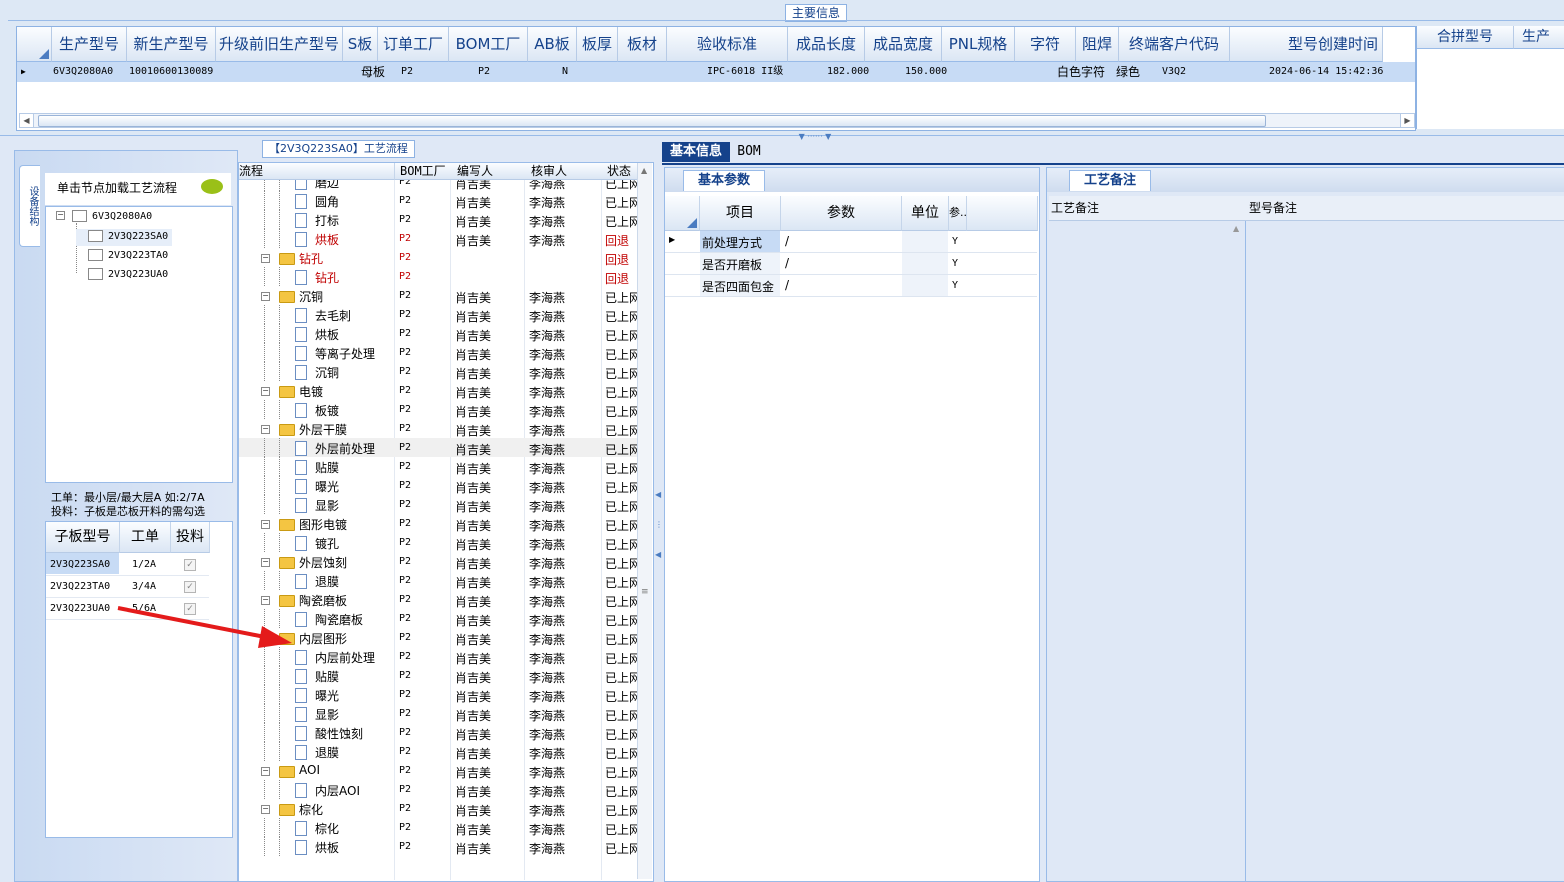  What do you see at coordinates (425, 171) in the screenshot?
I see `col-bom-factory: BOM工厂` at bounding box center [425, 171].